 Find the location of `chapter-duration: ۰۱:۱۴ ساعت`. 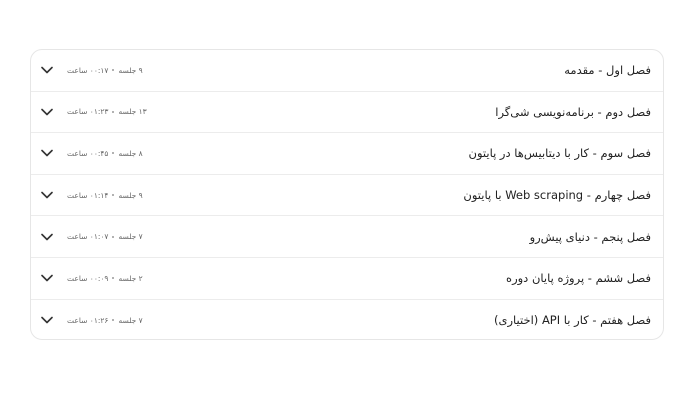

chapter-duration: ۰۱:۱۴ ساعت is located at coordinates (88, 195).